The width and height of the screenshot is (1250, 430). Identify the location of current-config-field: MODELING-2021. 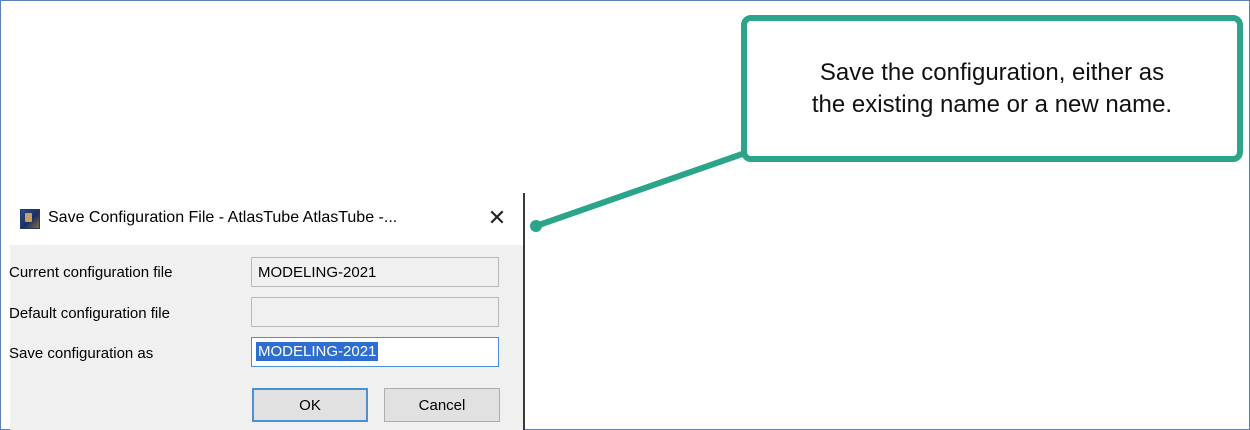
(375, 272).